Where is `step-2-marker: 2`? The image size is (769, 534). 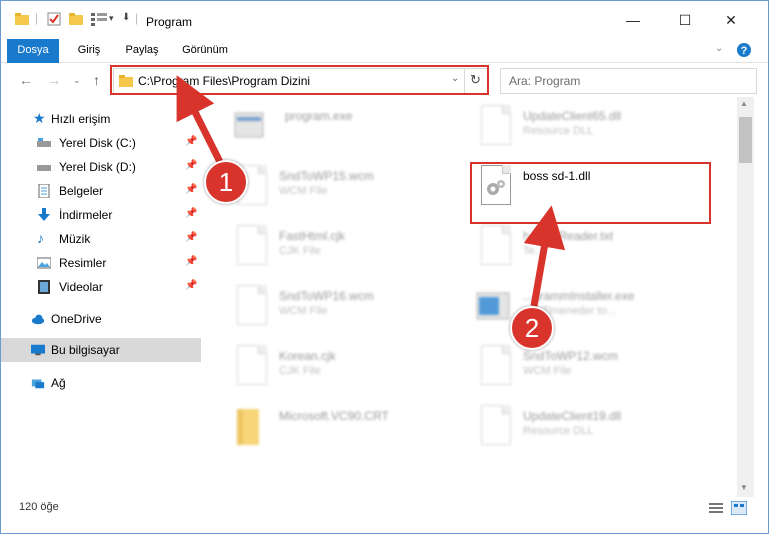
step-2-marker: 2 is located at coordinates (532, 328).